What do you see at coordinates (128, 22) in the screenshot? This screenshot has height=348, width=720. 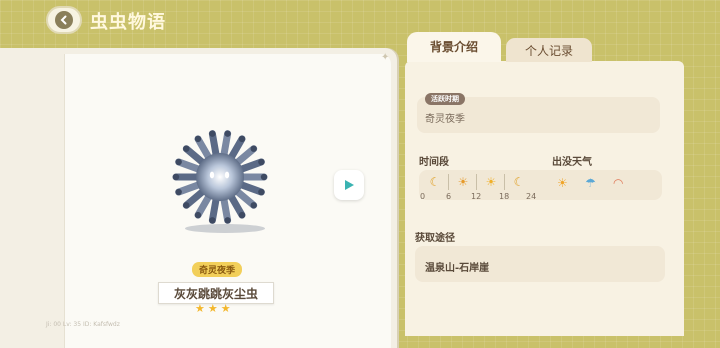 I see `page-title: 虫虫物语` at bounding box center [128, 22].